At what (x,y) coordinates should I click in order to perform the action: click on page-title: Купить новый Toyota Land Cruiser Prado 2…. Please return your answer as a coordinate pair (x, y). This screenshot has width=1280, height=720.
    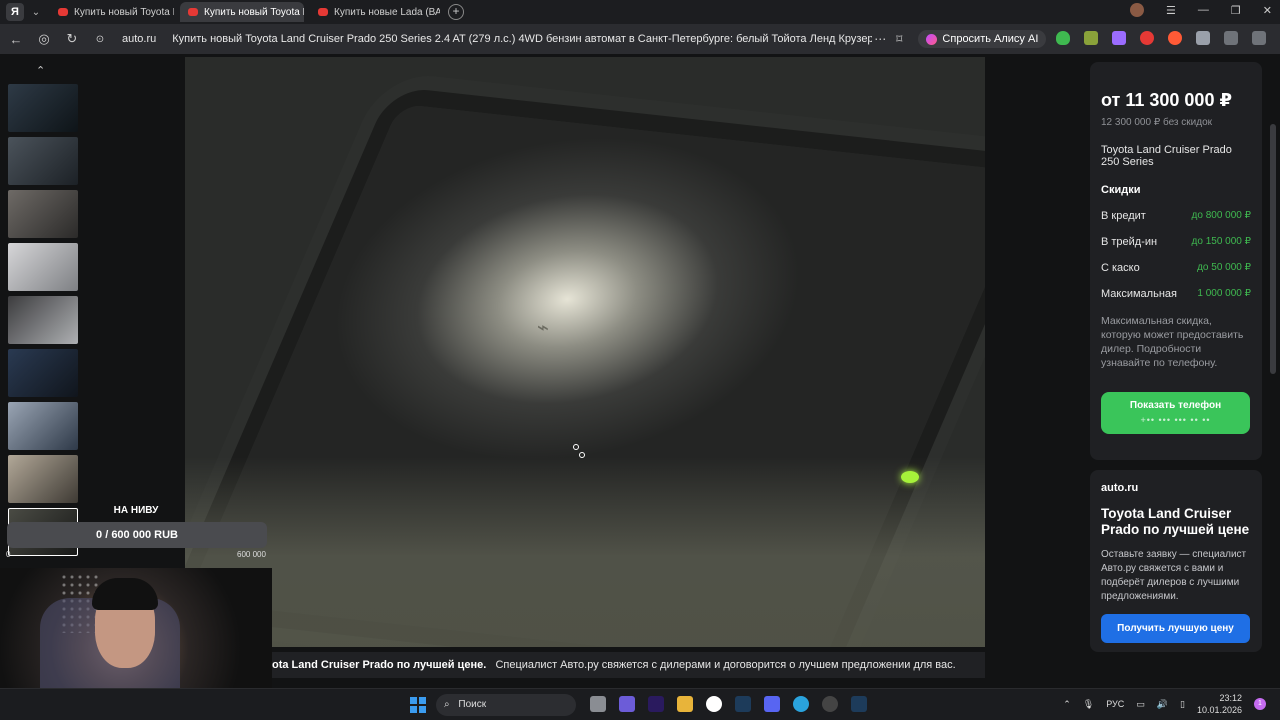
    Looking at the image, I should click on (522, 39).